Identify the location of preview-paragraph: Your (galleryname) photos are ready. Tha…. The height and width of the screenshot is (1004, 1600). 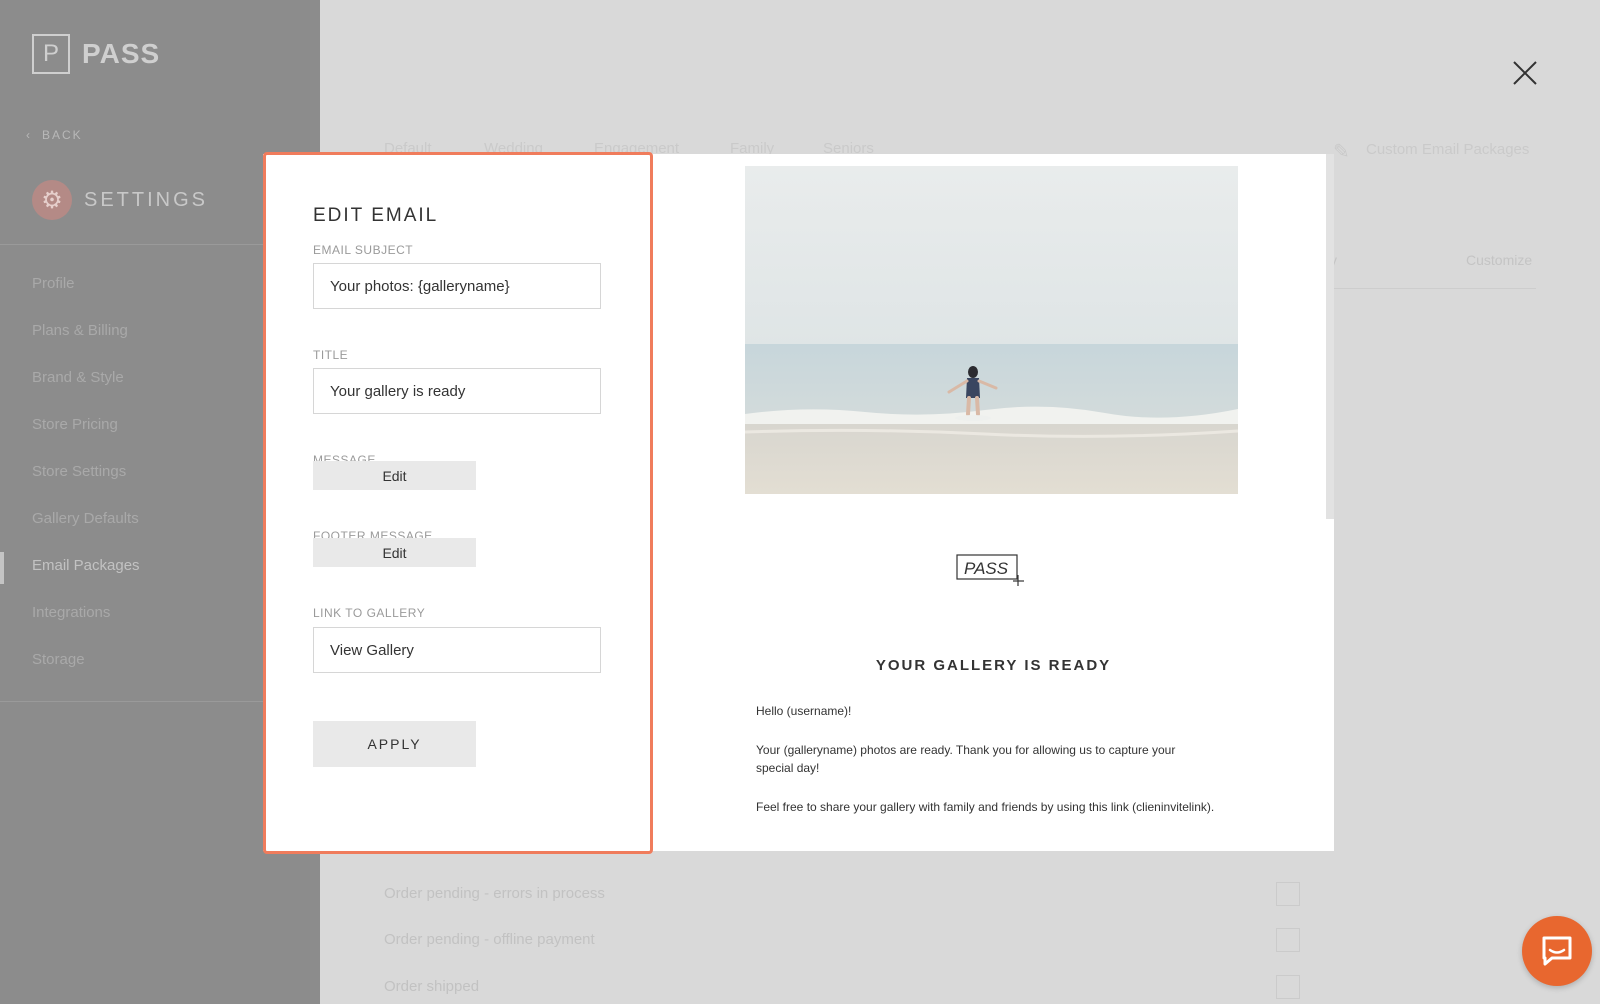
(966, 759).